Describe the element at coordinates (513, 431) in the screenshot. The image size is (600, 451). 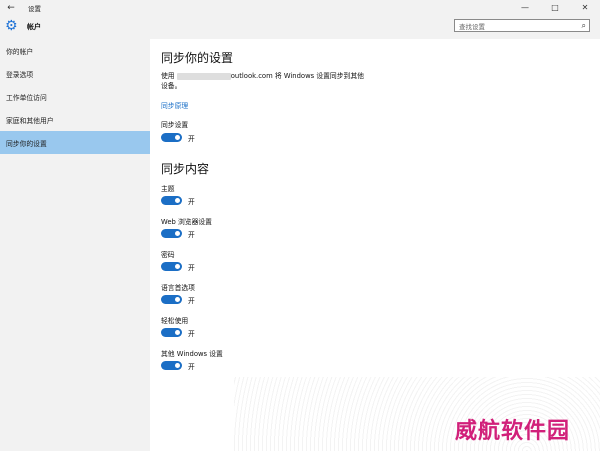
I see `watermark: 威航软件园` at that location.